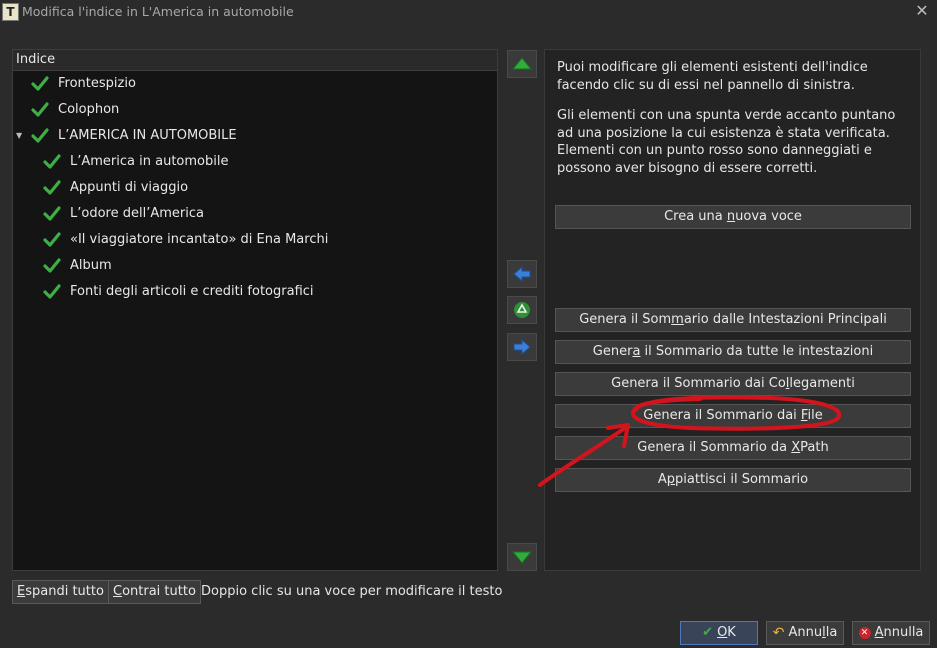  I want to click on tree-item-label: L’America in automobile, so click(149, 161).